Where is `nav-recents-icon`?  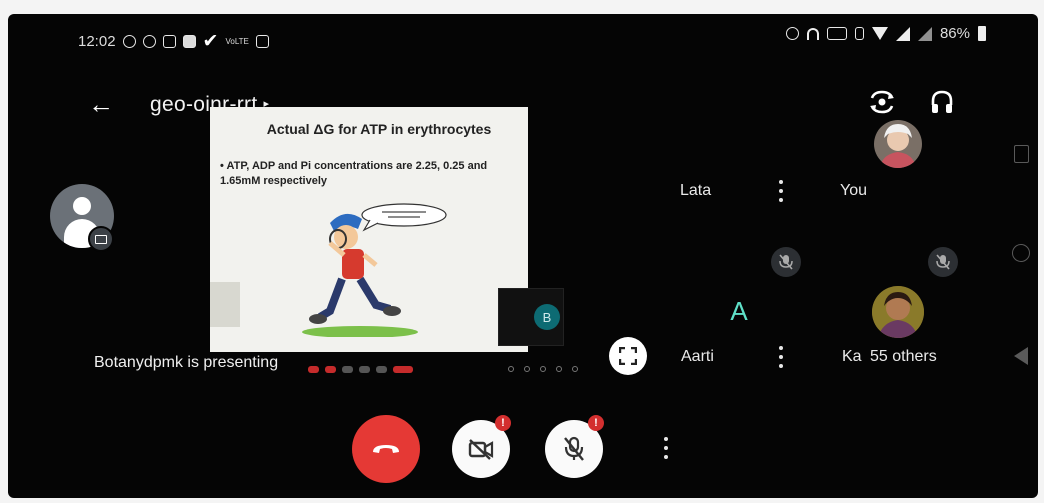 nav-recents-icon is located at coordinates (1021, 154).